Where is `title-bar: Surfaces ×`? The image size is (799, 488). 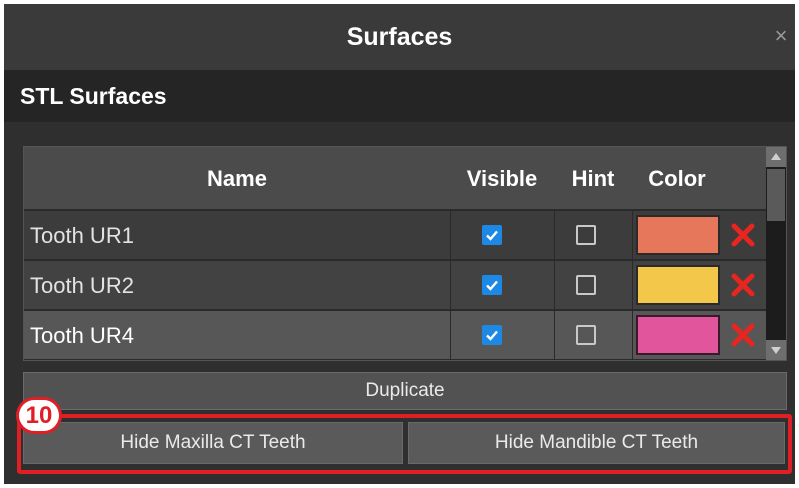
title-bar: Surfaces × is located at coordinates (399, 37).